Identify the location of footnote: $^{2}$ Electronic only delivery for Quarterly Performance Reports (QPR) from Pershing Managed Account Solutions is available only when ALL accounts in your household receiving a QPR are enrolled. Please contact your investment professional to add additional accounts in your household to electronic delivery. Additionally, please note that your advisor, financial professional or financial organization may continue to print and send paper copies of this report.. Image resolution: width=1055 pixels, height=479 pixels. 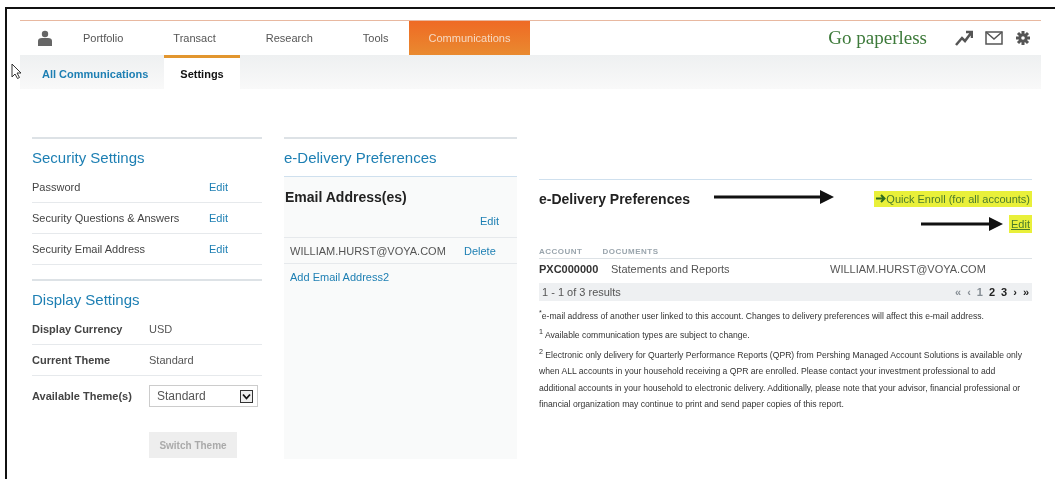
(781, 379).